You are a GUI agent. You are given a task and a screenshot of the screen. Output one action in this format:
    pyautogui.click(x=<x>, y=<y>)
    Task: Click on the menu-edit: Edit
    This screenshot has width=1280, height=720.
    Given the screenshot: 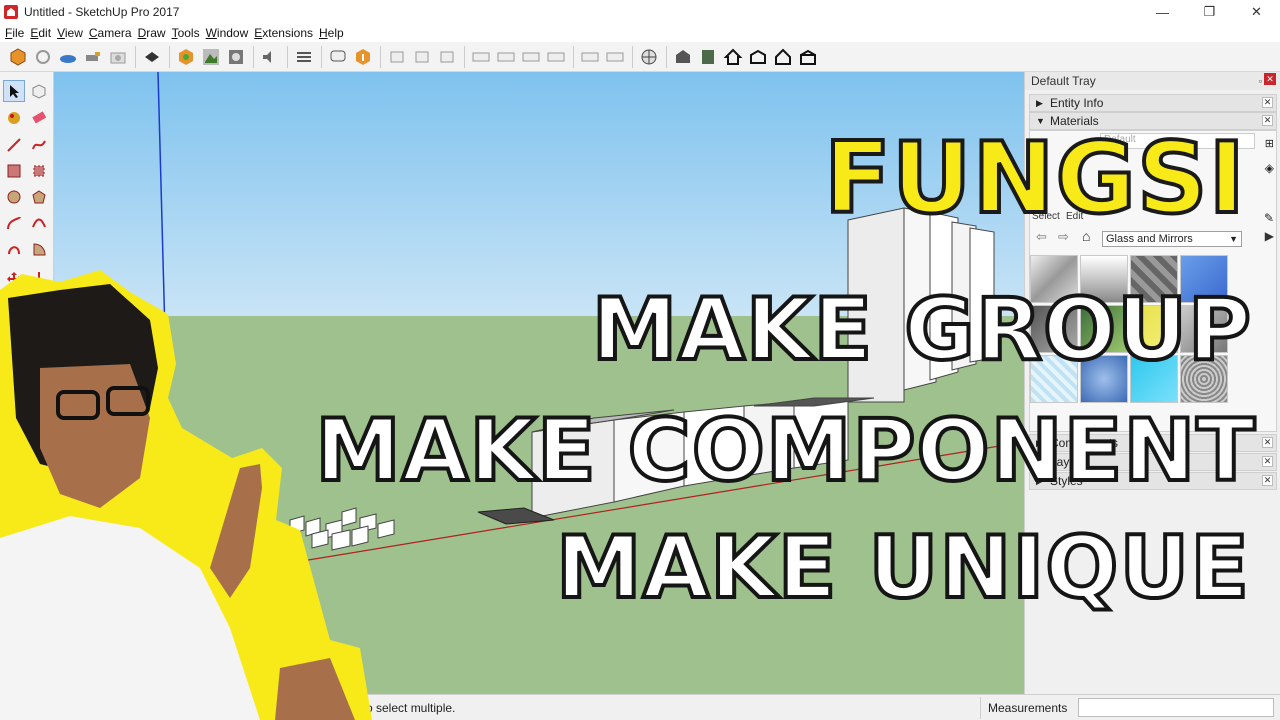 What is the action you would take?
    pyautogui.click(x=42, y=33)
    